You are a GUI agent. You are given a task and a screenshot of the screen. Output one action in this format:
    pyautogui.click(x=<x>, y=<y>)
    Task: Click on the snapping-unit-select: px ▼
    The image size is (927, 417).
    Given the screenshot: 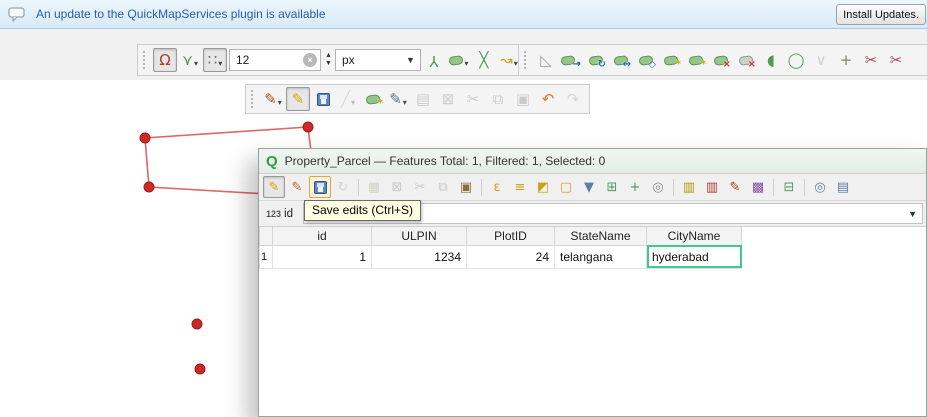 What is the action you would take?
    pyautogui.click(x=377, y=60)
    